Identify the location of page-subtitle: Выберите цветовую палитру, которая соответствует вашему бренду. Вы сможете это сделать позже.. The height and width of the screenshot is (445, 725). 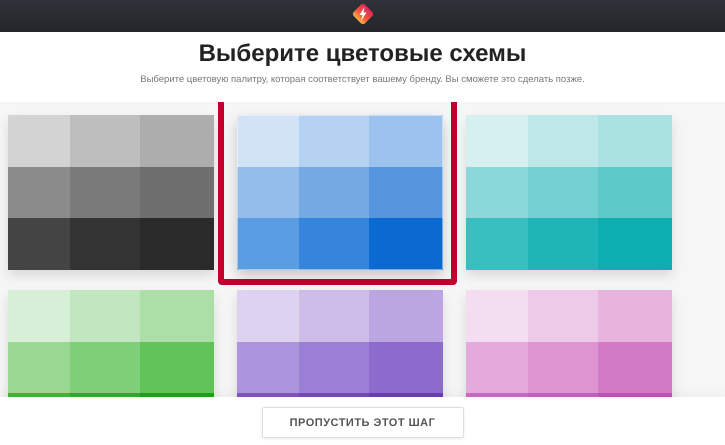
(362, 79).